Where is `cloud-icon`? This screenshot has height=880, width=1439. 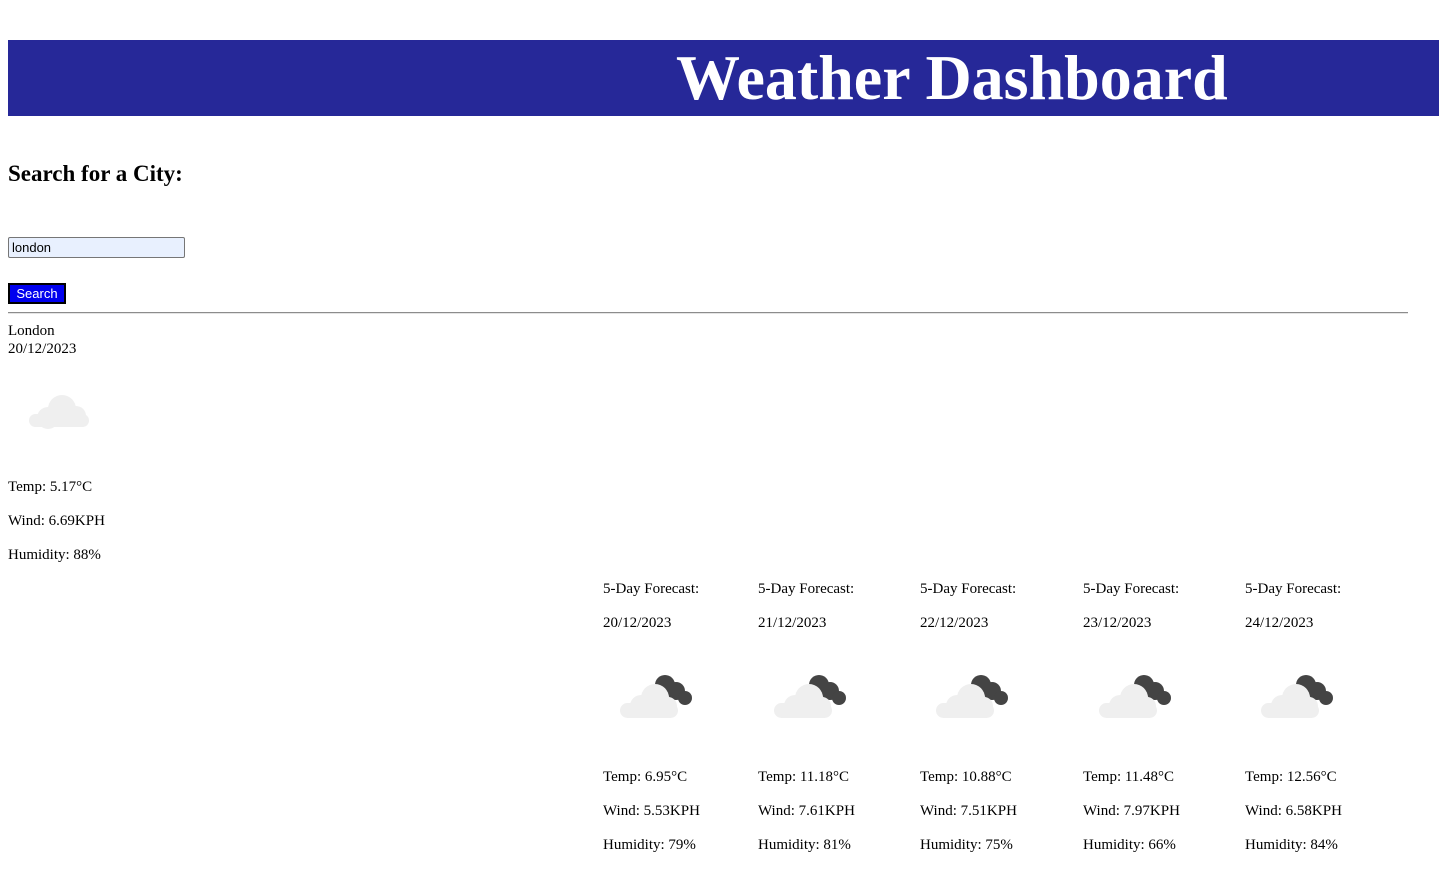
cloud-icon is located at coordinates (59, 408).